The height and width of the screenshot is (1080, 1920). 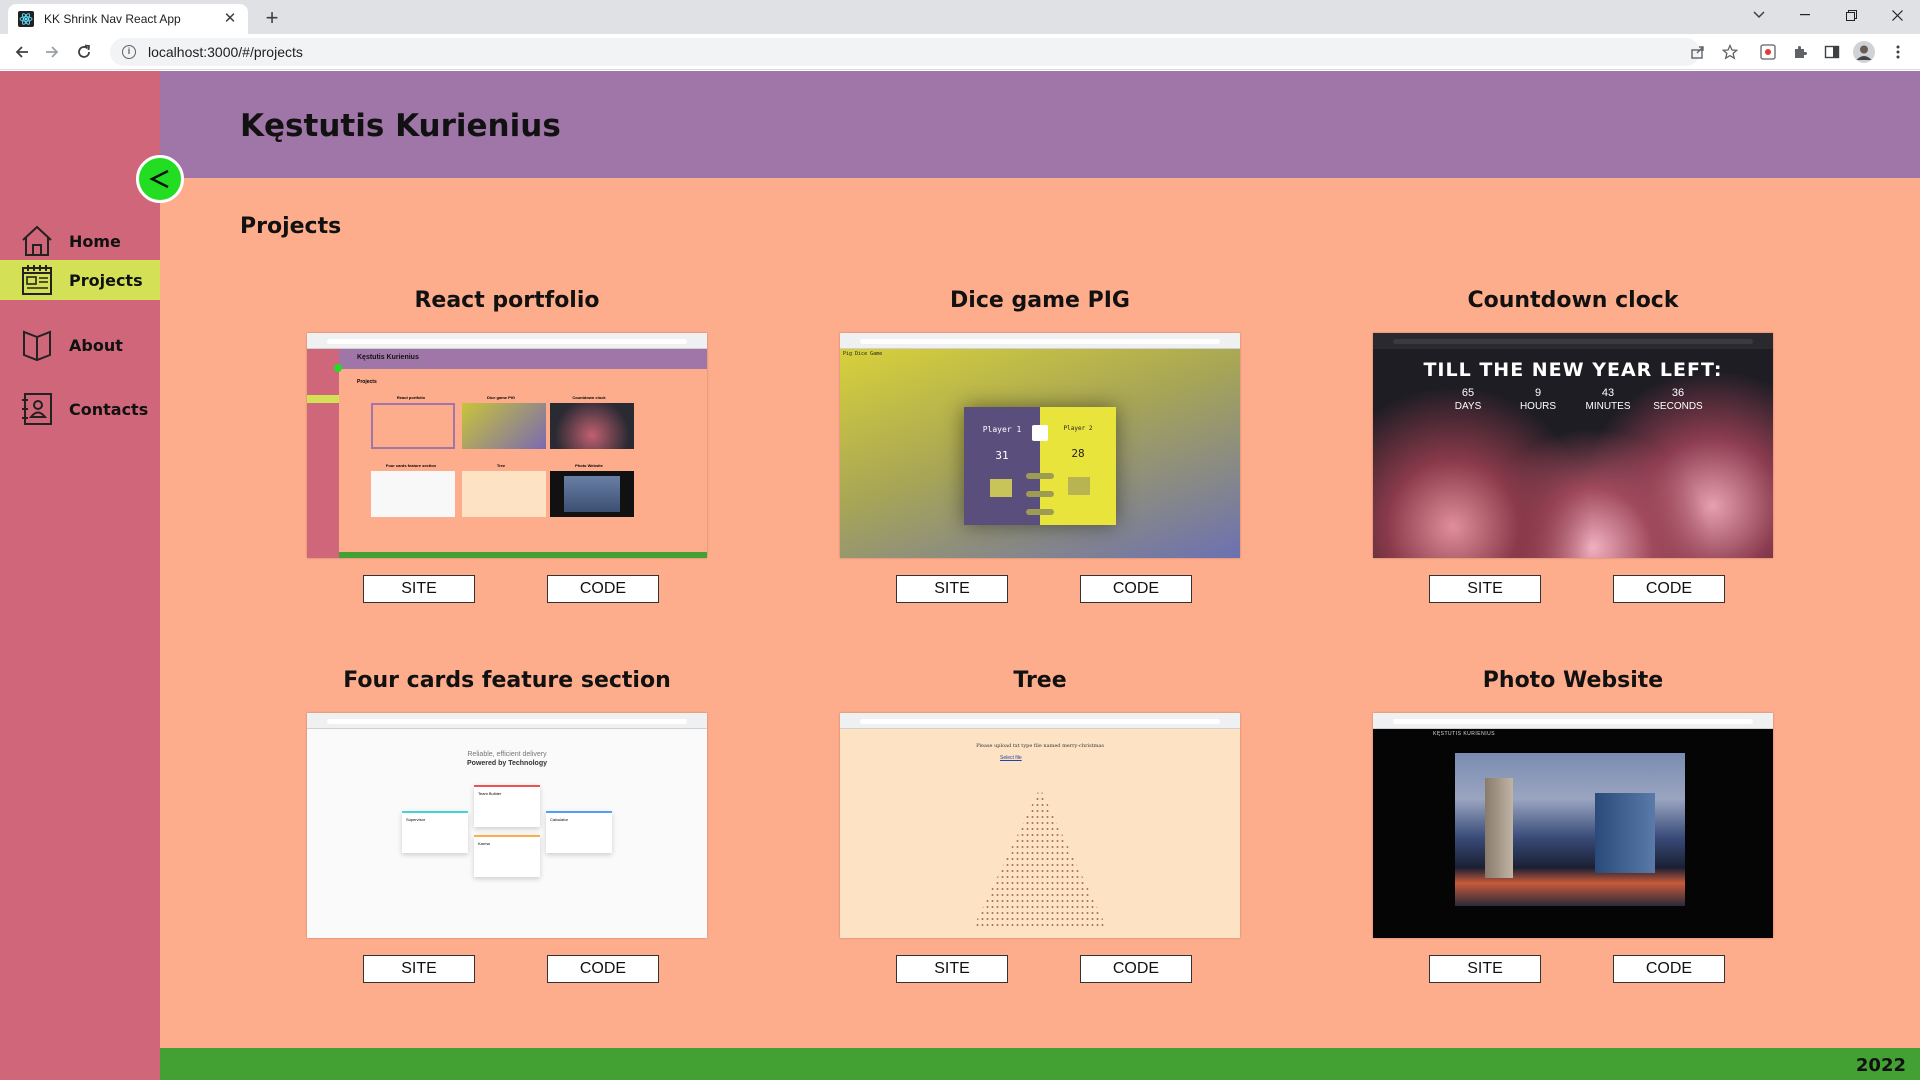 I want to click on thumb-feature-card: Calculator, so click(x=579, y=832).